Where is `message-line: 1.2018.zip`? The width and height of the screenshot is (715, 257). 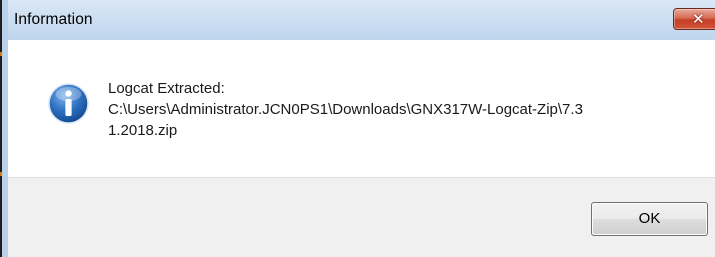
message-line: 1.2018.zip is located at coordinates (143, 130).